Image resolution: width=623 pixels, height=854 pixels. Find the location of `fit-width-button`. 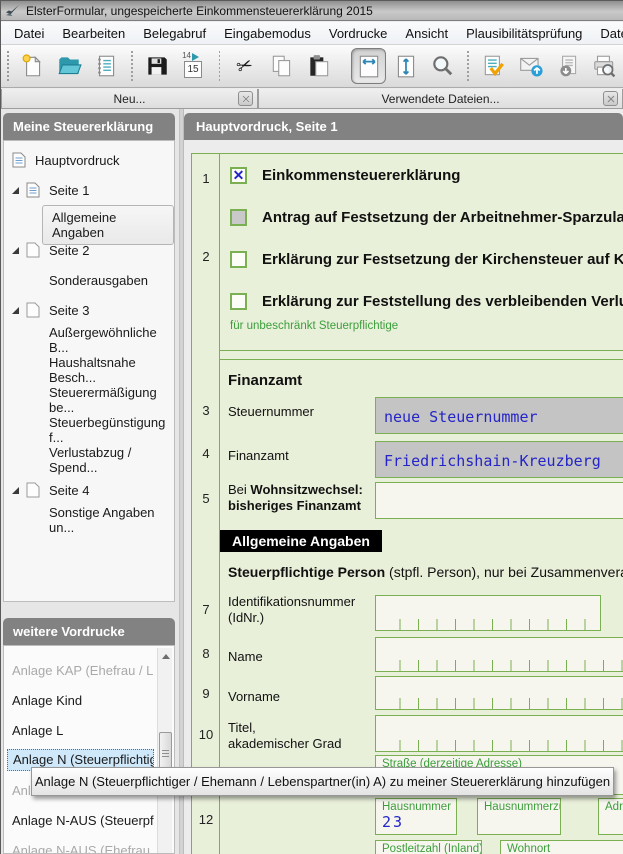

fit-width-button is located at coordinates (369, 66).